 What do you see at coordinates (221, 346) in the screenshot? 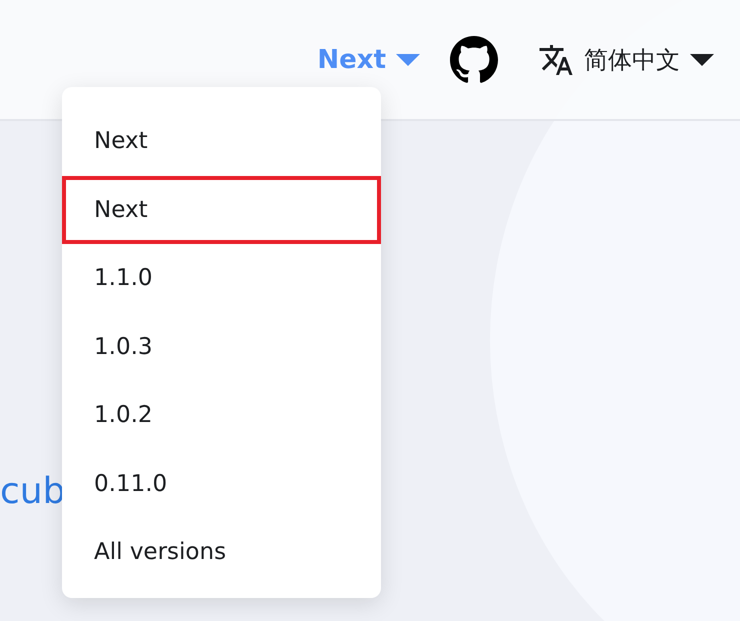
I see `menu-item: 1.0.3` at bounding box center [221, 346].